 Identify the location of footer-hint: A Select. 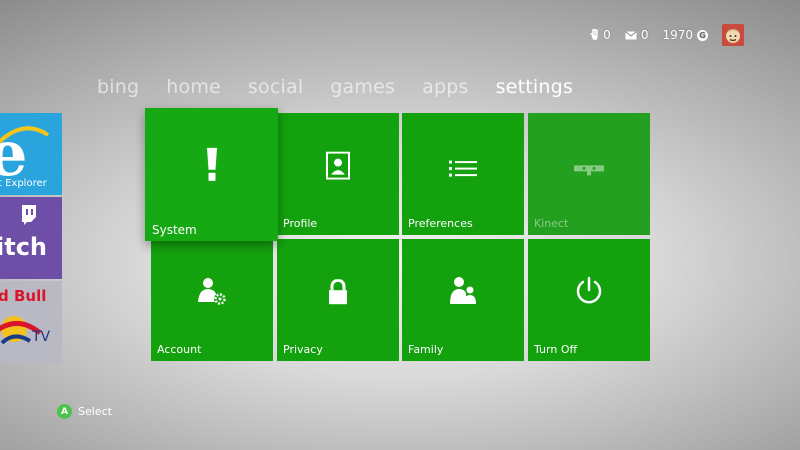
(84, 411).